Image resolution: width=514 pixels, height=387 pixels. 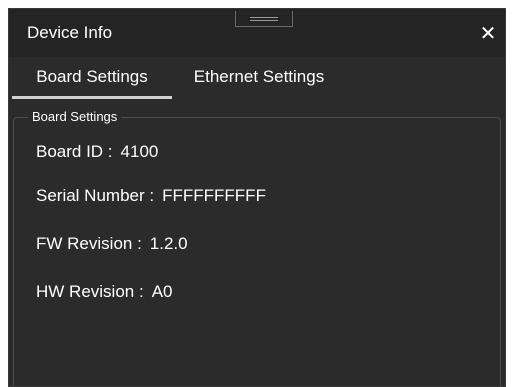 I want to click on close-button: ✕, so click(x=488, y=34).